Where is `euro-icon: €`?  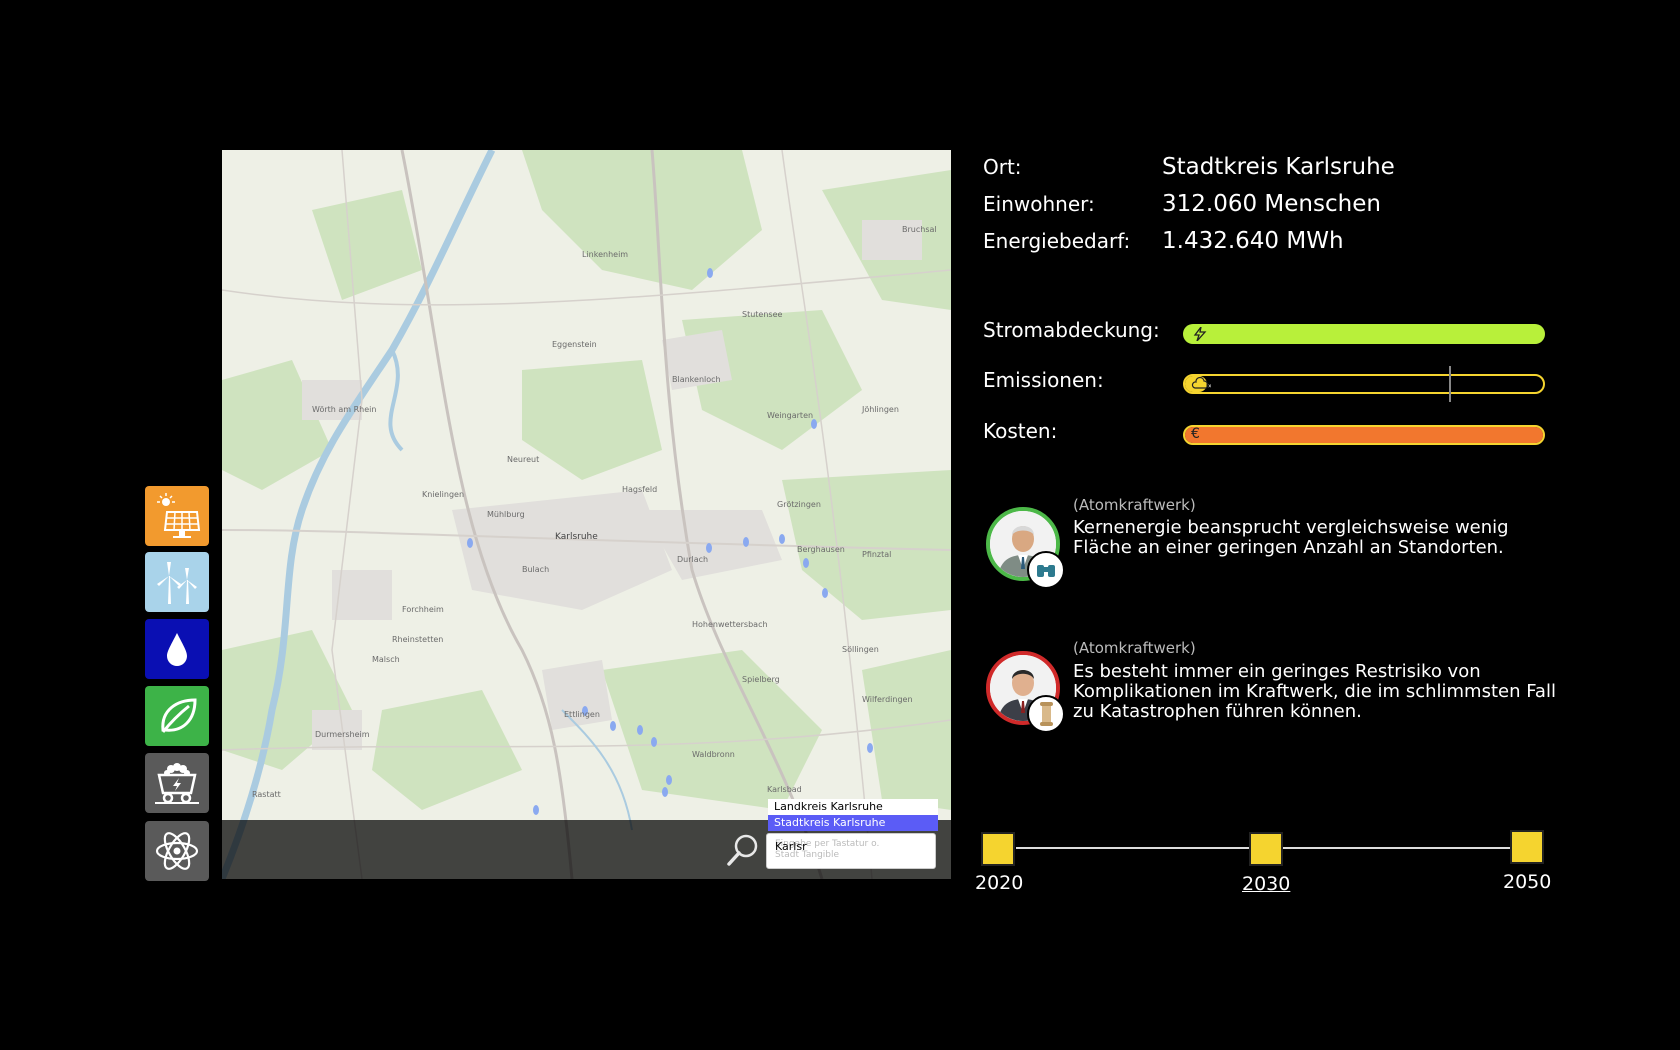
euro-icon: € is located at coordinates (1195, 434).